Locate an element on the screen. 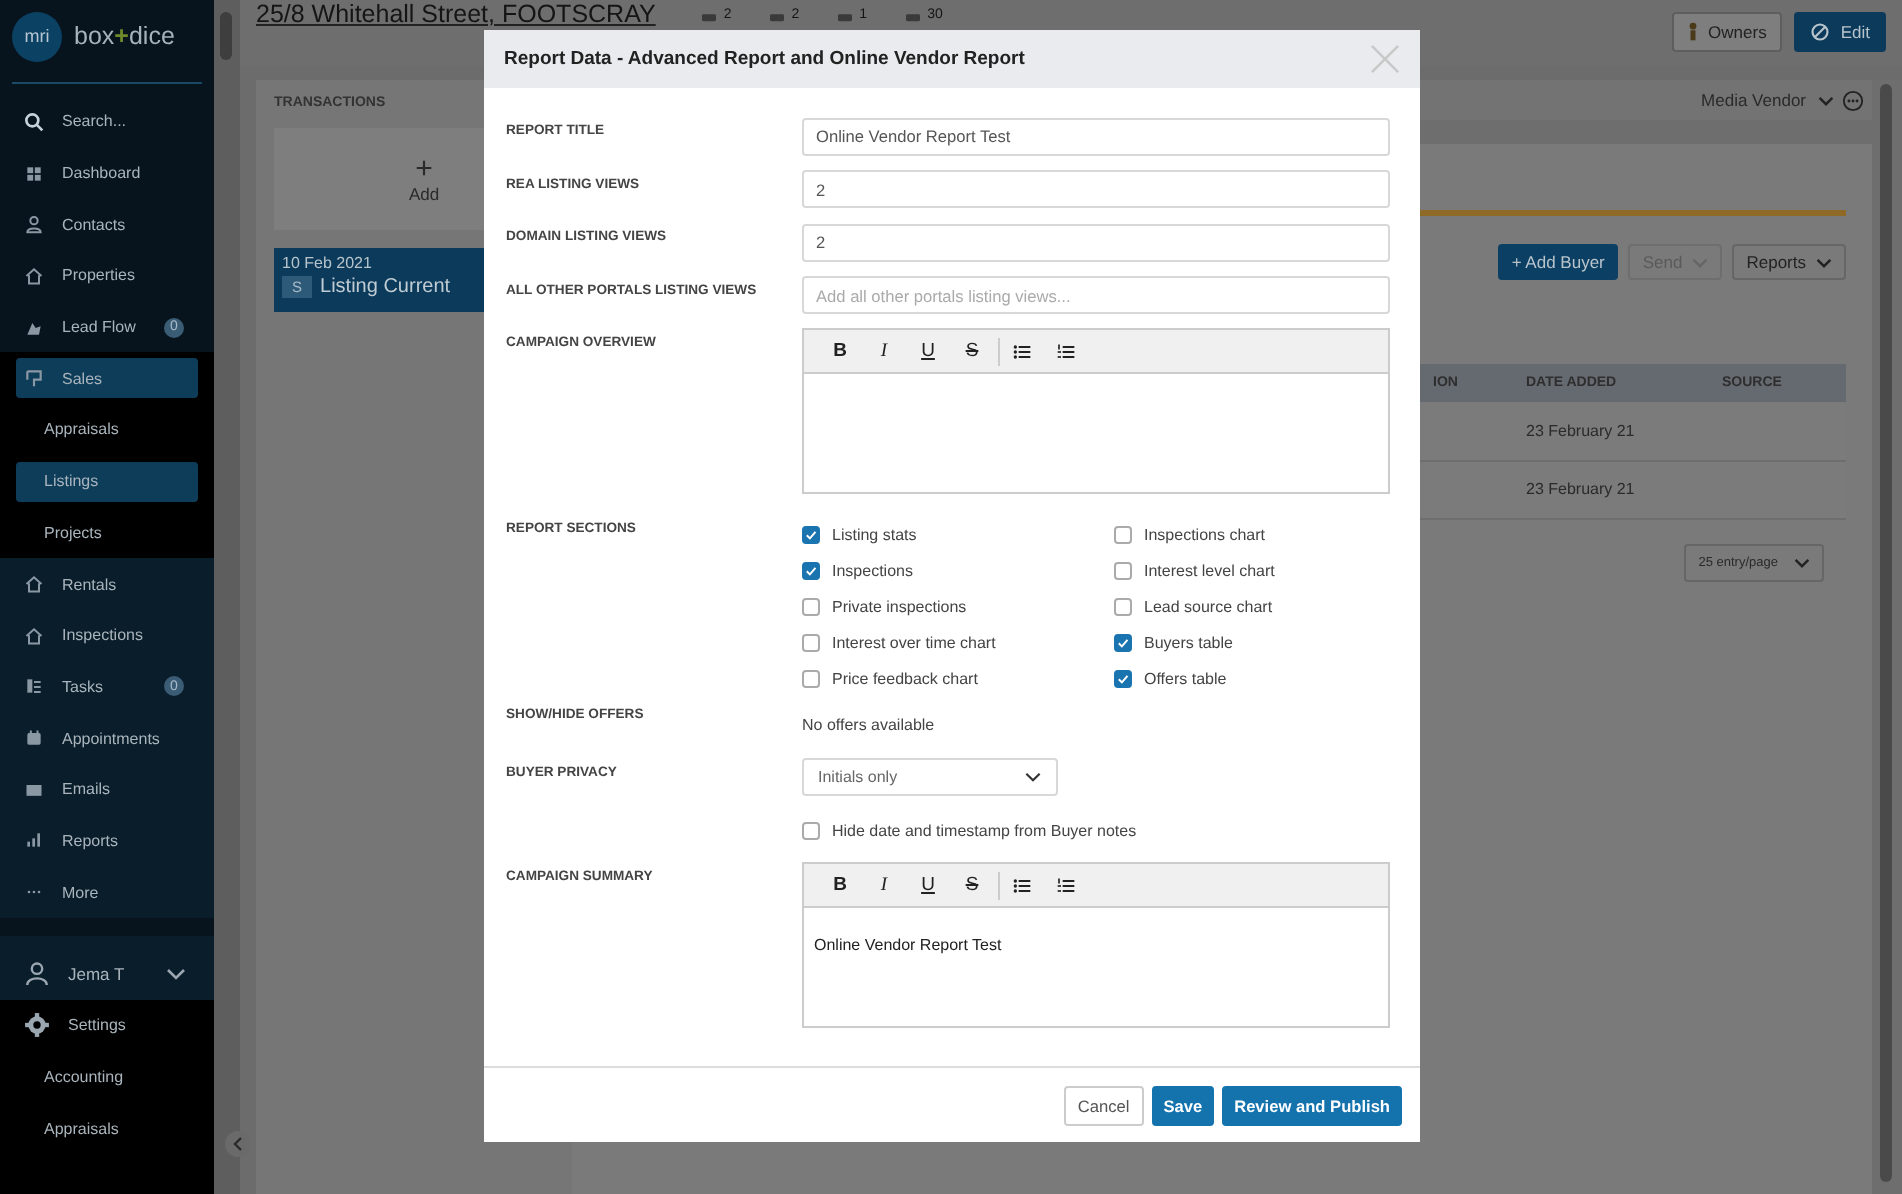 The height and width of the screenshot is (1194, 1902). nav-item: Emails is located at coordinates (100, 789).